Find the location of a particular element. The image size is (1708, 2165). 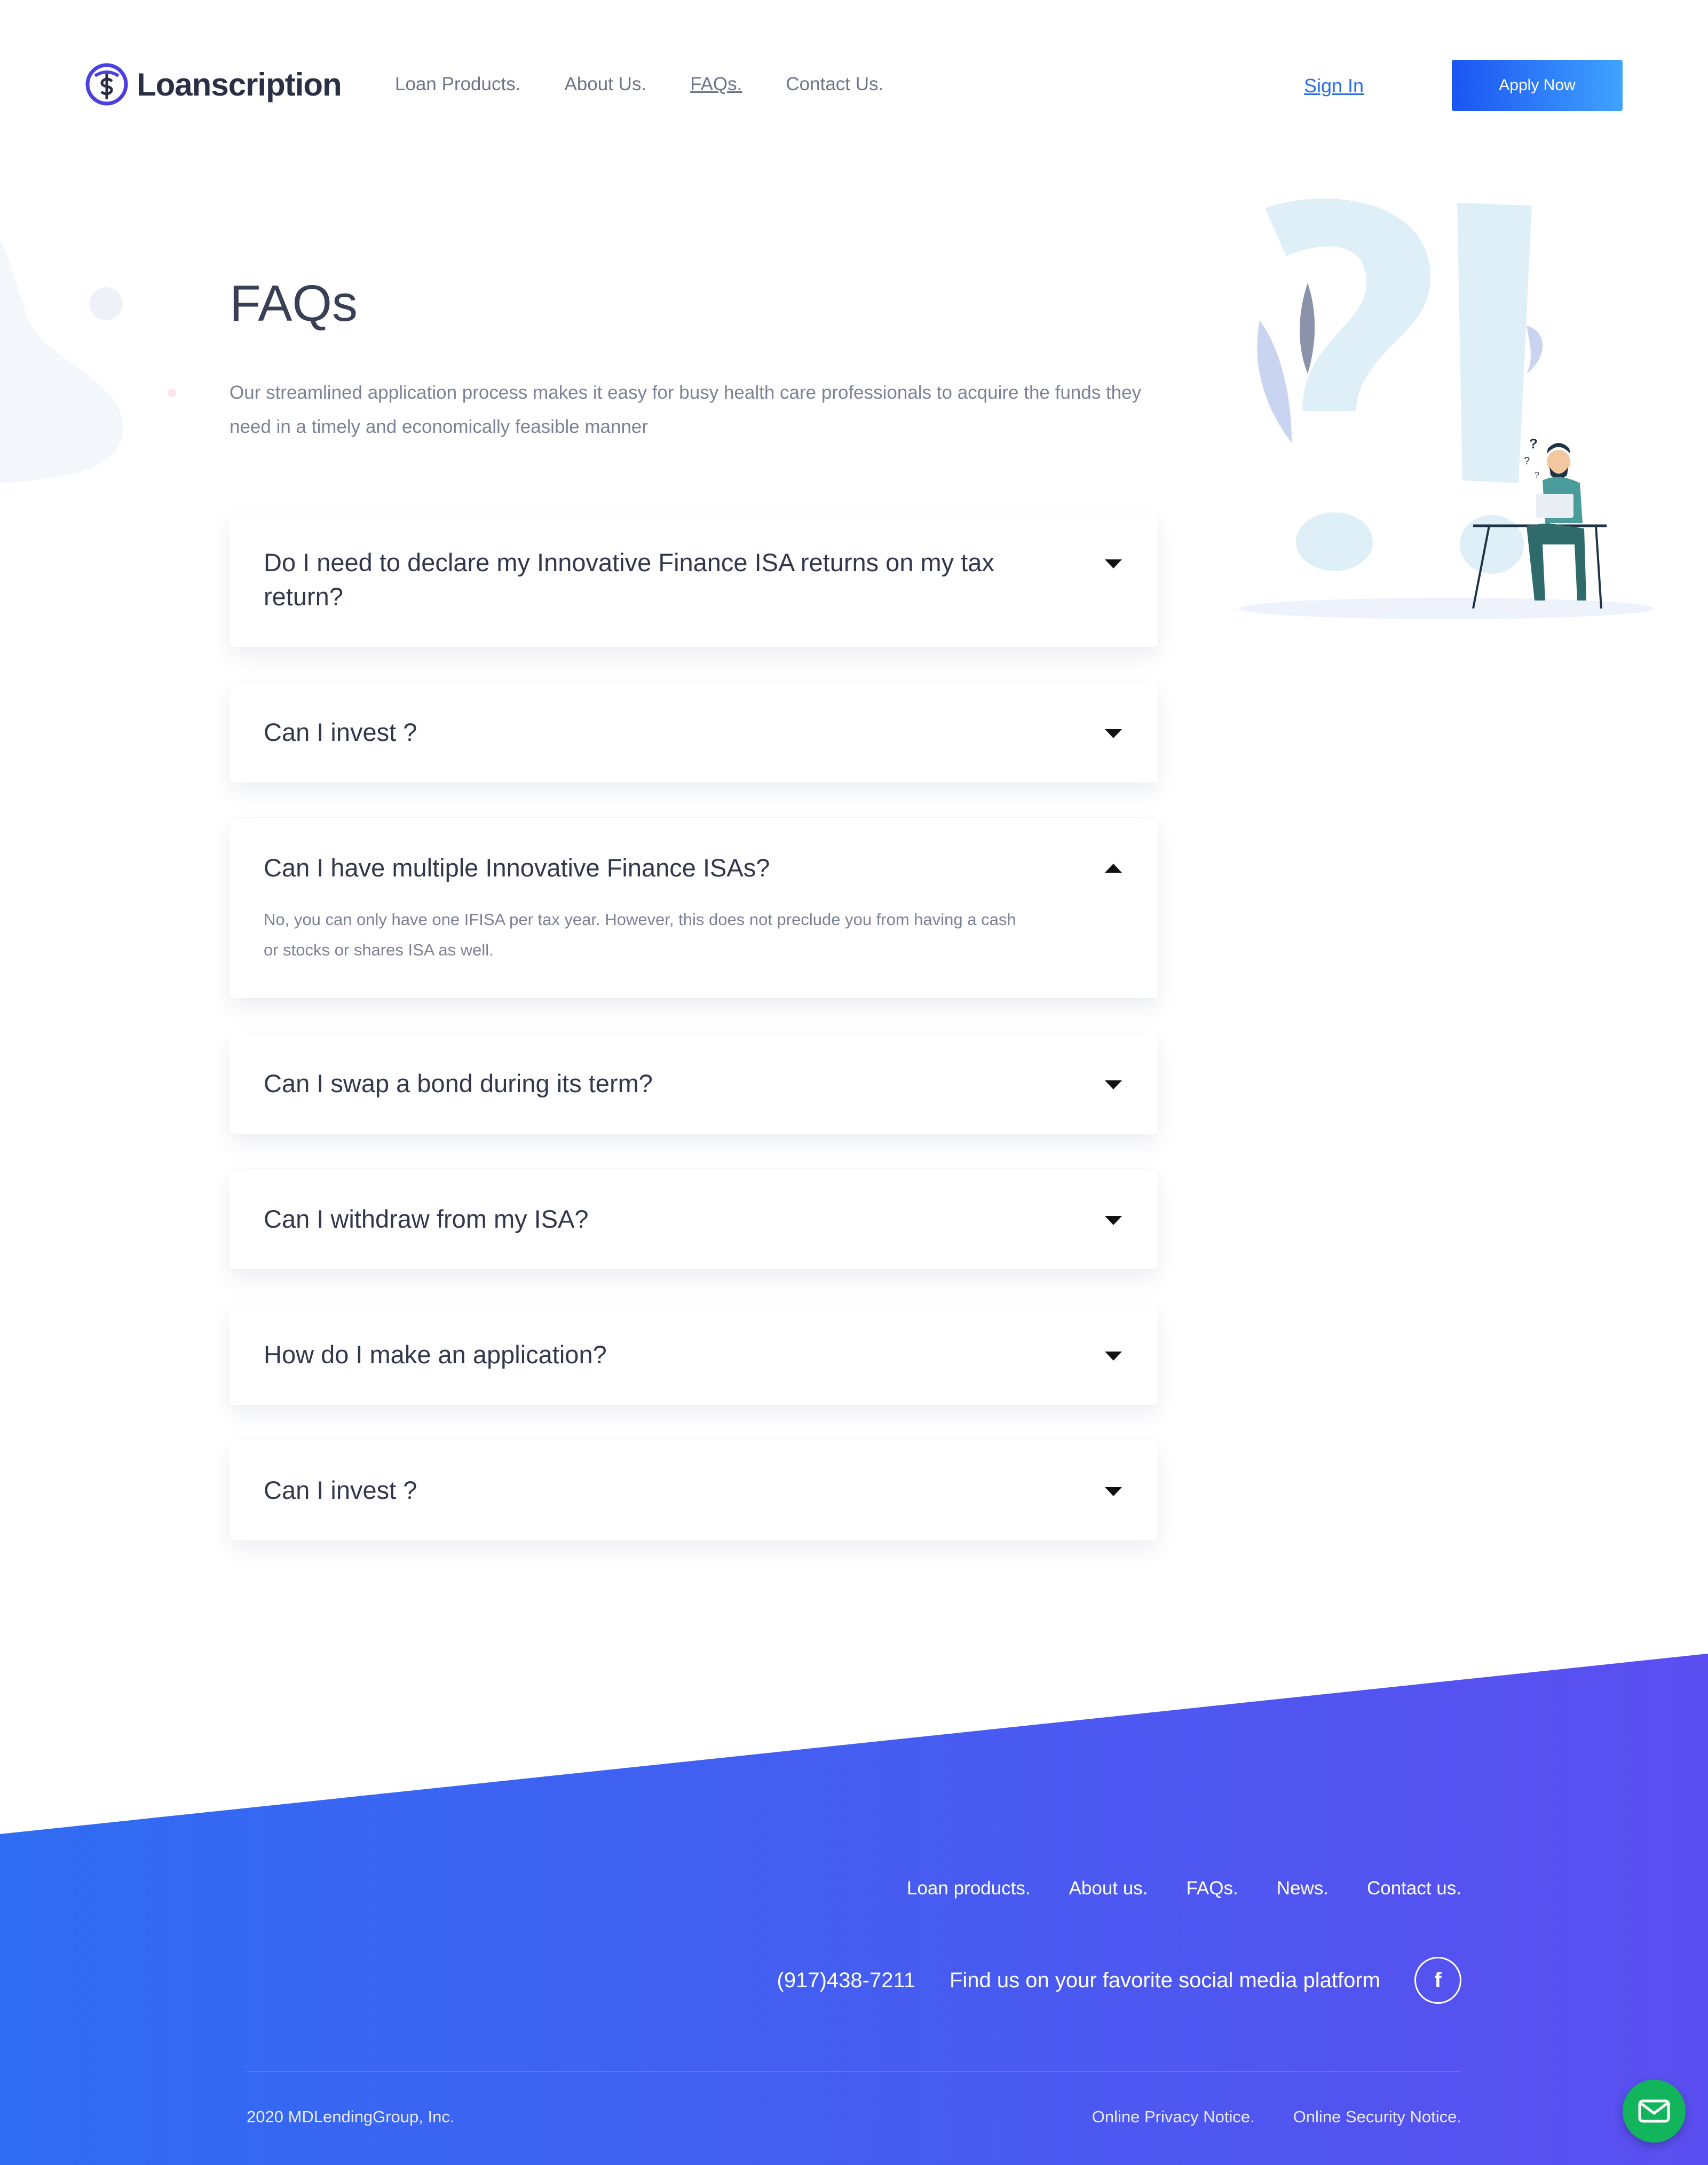

nav-item-contact-us: Contact Us. is located at coordinates (834, 85).